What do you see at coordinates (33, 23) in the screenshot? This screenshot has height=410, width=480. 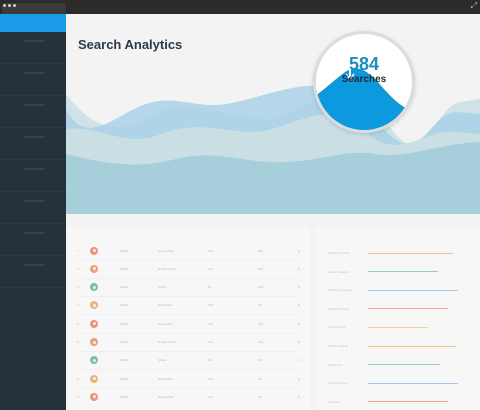 I see `sidebar-item-active` at bounding box center [33, 23].